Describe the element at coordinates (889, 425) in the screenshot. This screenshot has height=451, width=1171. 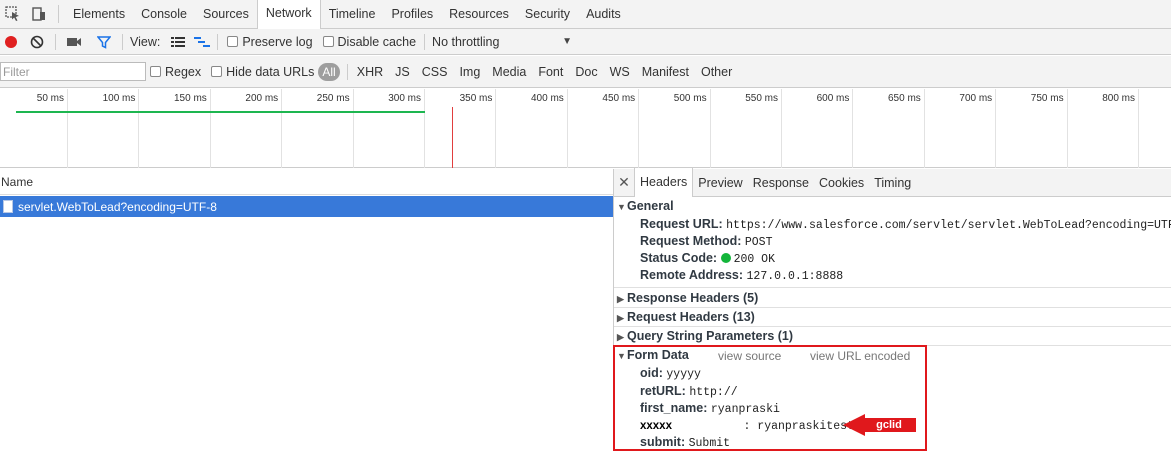
I see `annotation-label: gclid` at that location.